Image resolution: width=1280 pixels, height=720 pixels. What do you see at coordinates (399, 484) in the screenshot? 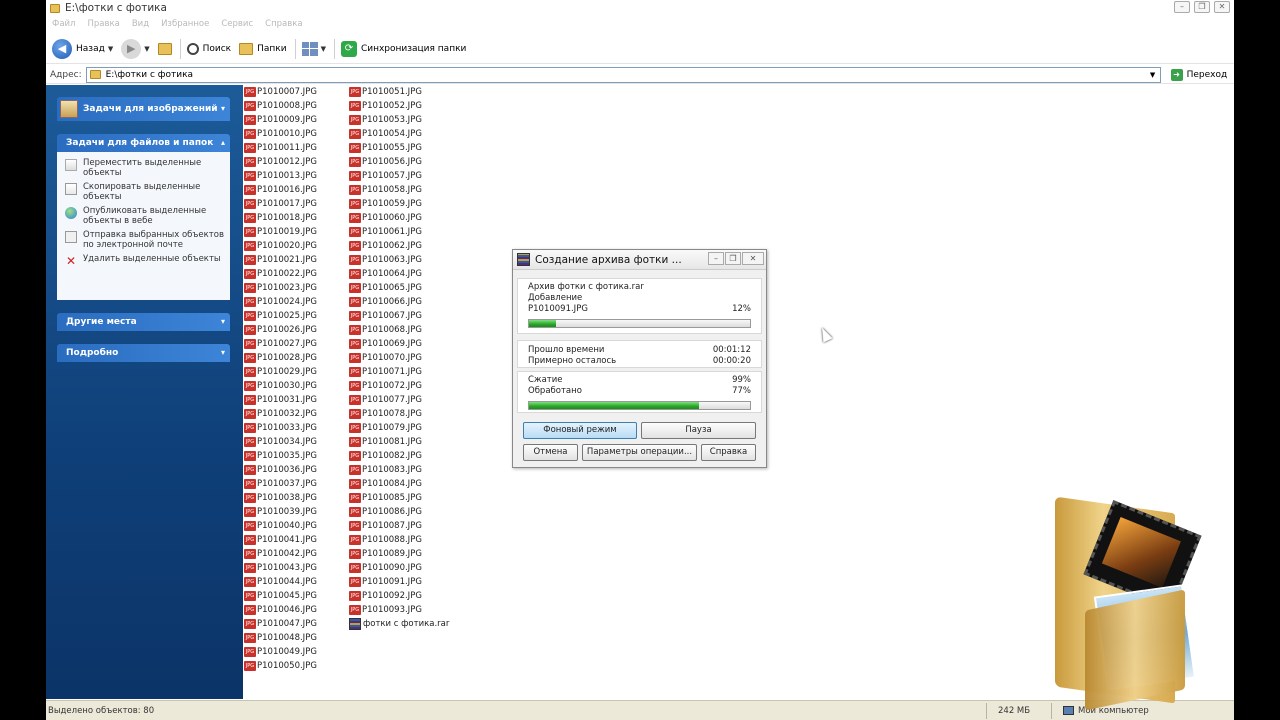
I see `file-item: JPG P1010084.JPG` at bounding box center [399, 484].